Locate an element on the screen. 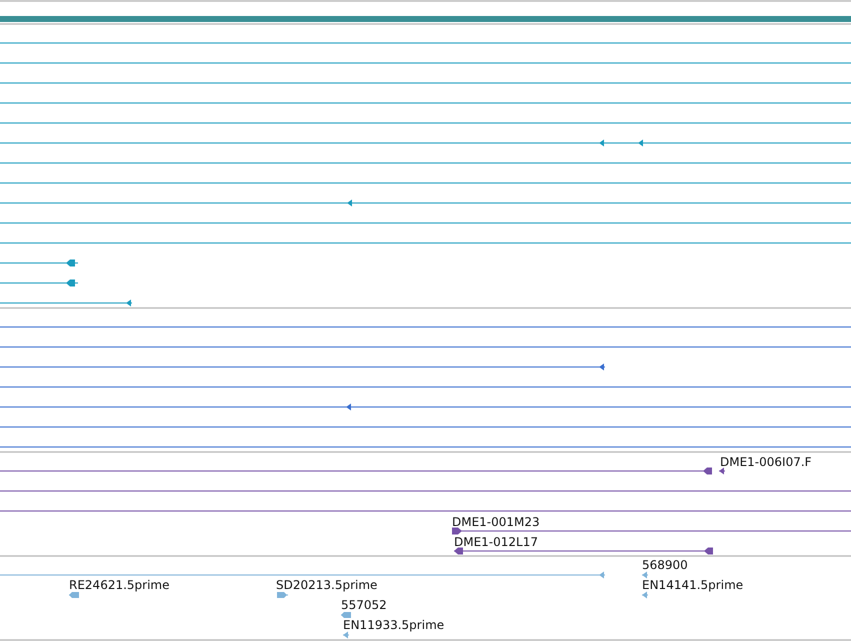  feature-label: 568900 is located at coordinates (665, 565).